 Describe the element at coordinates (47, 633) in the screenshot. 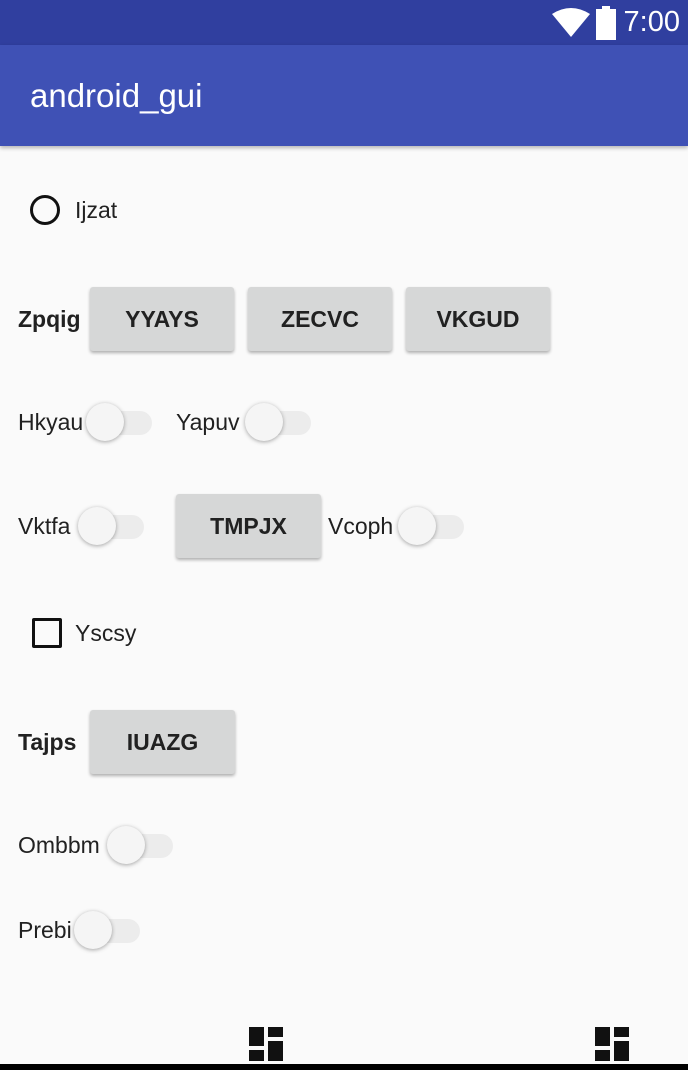

I see `yscsy-checkbox` at that location.